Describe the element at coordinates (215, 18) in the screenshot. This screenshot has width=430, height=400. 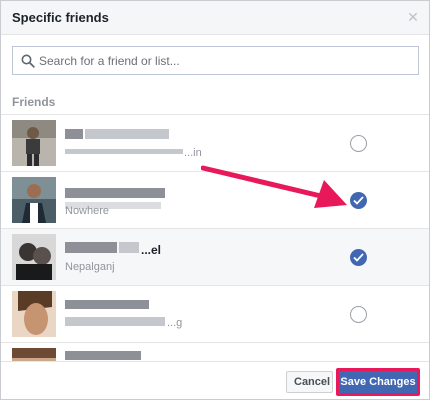
I see `dialog-header: Specific friends ✕` at that location.